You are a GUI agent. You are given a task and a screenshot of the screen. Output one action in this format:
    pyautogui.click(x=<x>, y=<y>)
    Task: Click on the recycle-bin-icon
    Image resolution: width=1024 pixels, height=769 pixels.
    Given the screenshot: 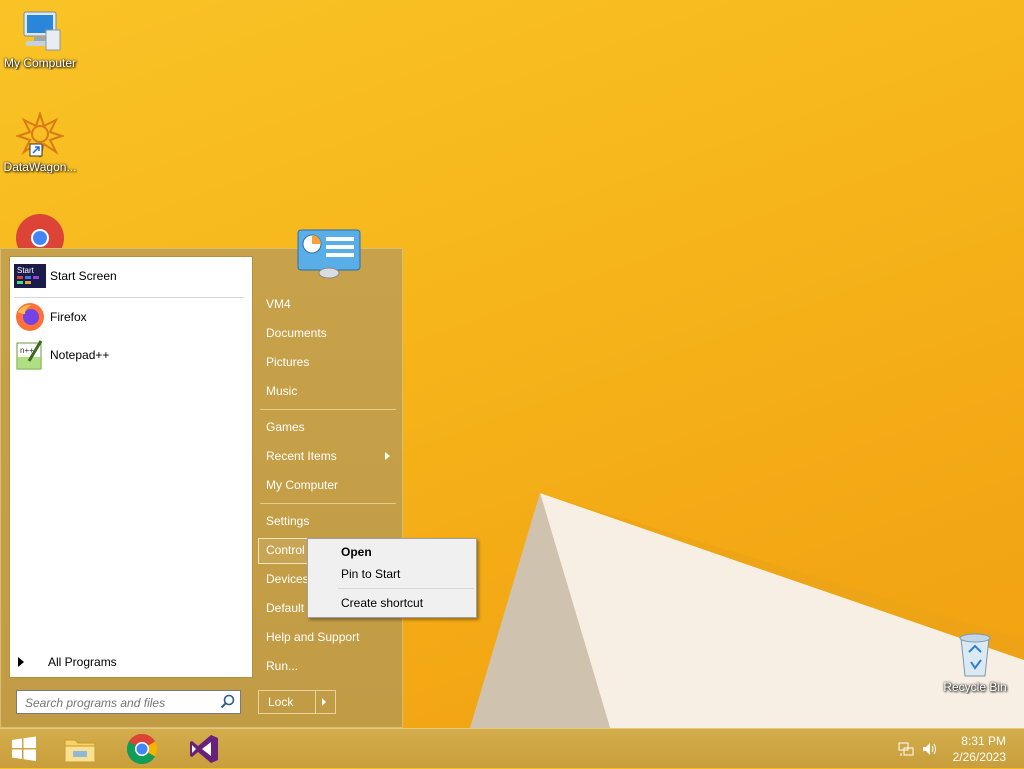 What is the action you would take?
    pyautogui.click(x=975, y=655)
    